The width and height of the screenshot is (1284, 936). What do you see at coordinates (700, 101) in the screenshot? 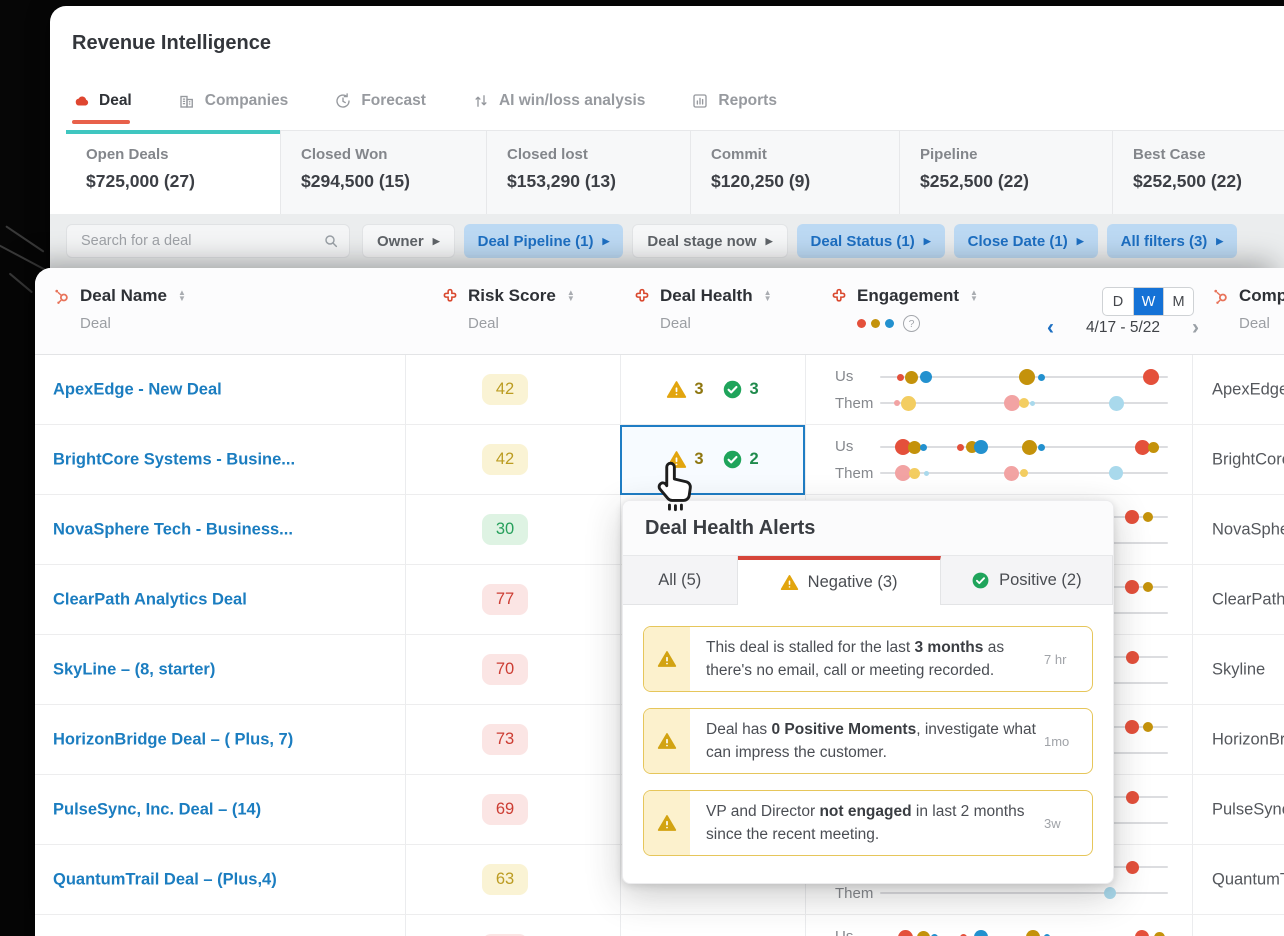
I see `reports-icon` at bounding box center [700, 101].